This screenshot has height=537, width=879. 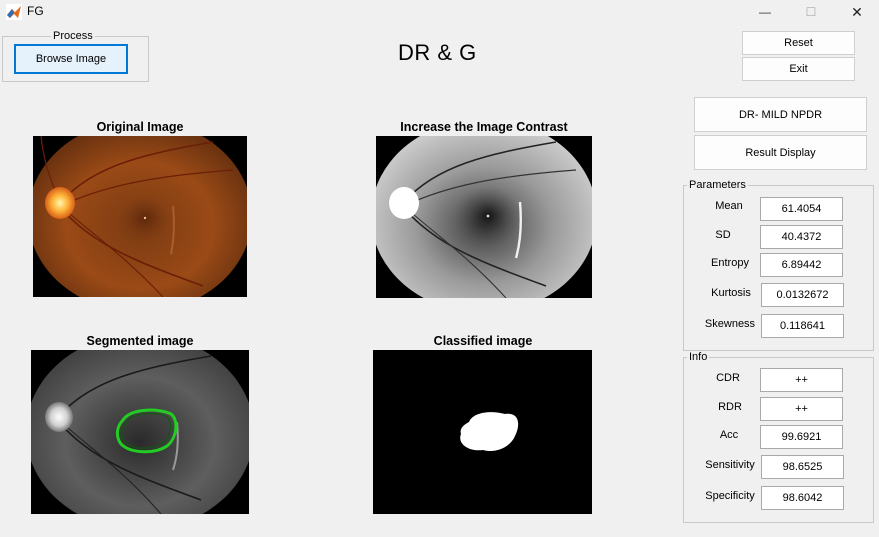 I want to click on skewness-field: 0.118641, so click(x=802, y=326).